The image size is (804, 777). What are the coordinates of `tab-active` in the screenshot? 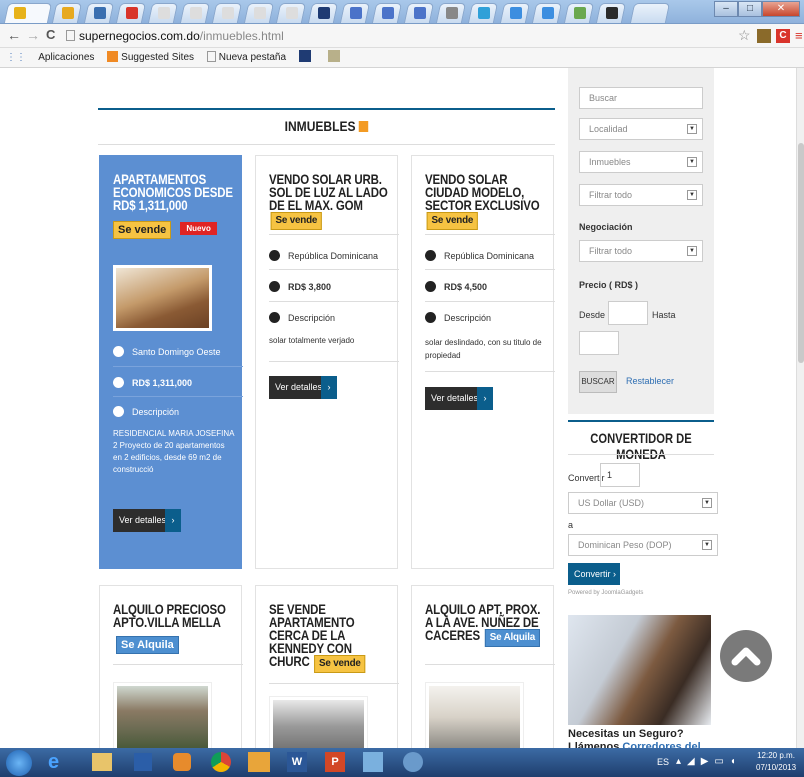 It's located at (28, 13).